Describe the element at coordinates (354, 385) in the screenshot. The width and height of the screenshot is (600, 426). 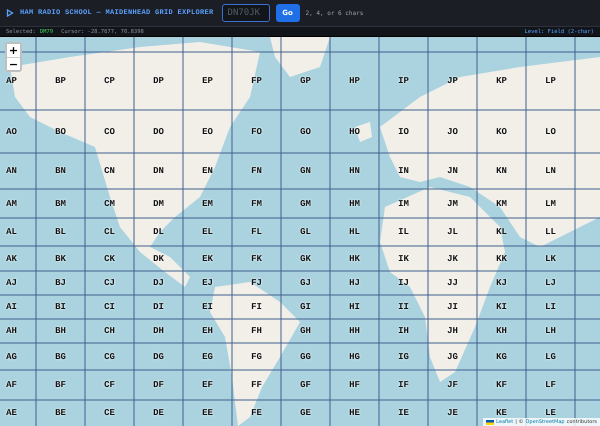
I see `grid-square-label: HF` at that location.